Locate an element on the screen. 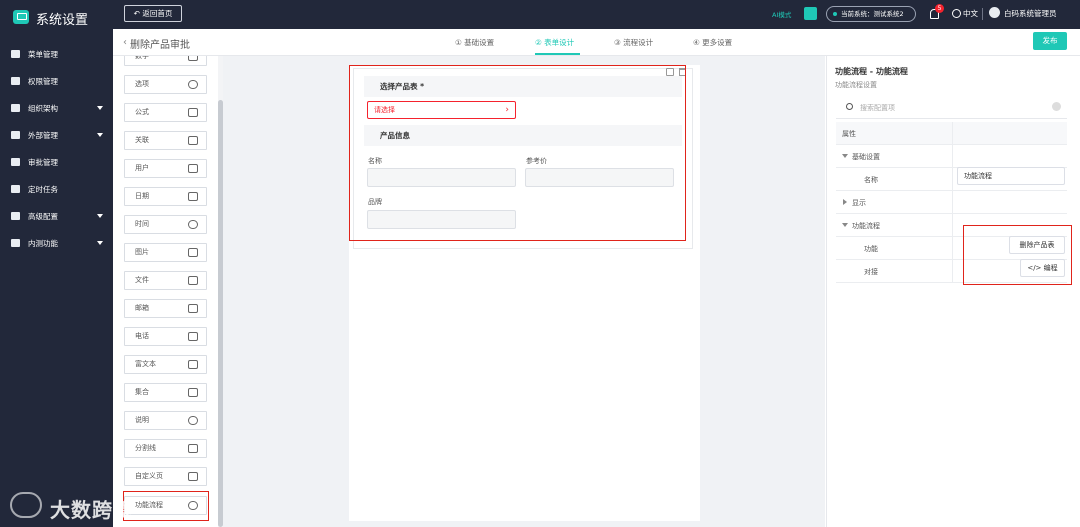  active-tab-indicator is located at coordinates (557, 54).